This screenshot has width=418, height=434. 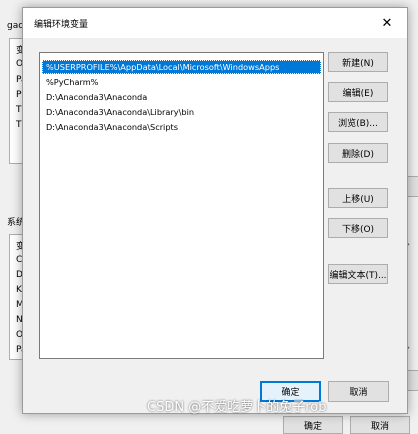 I want to click on dialog-title: 编辑环境变量, so click(x=61, y=25).